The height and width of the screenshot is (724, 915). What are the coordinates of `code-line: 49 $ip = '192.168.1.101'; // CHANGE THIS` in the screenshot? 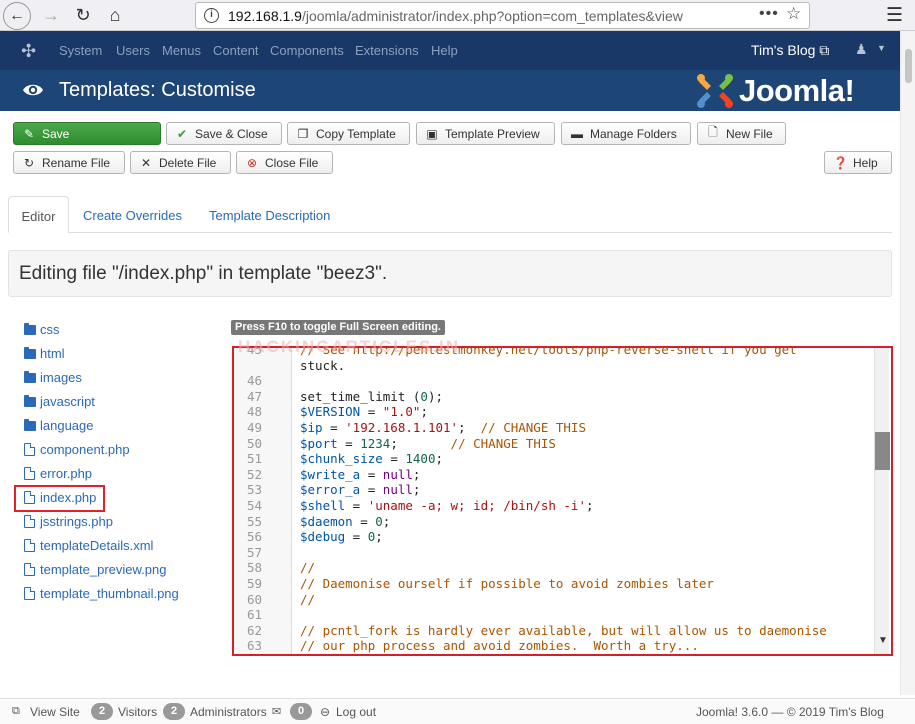 It's located at (554, 428).